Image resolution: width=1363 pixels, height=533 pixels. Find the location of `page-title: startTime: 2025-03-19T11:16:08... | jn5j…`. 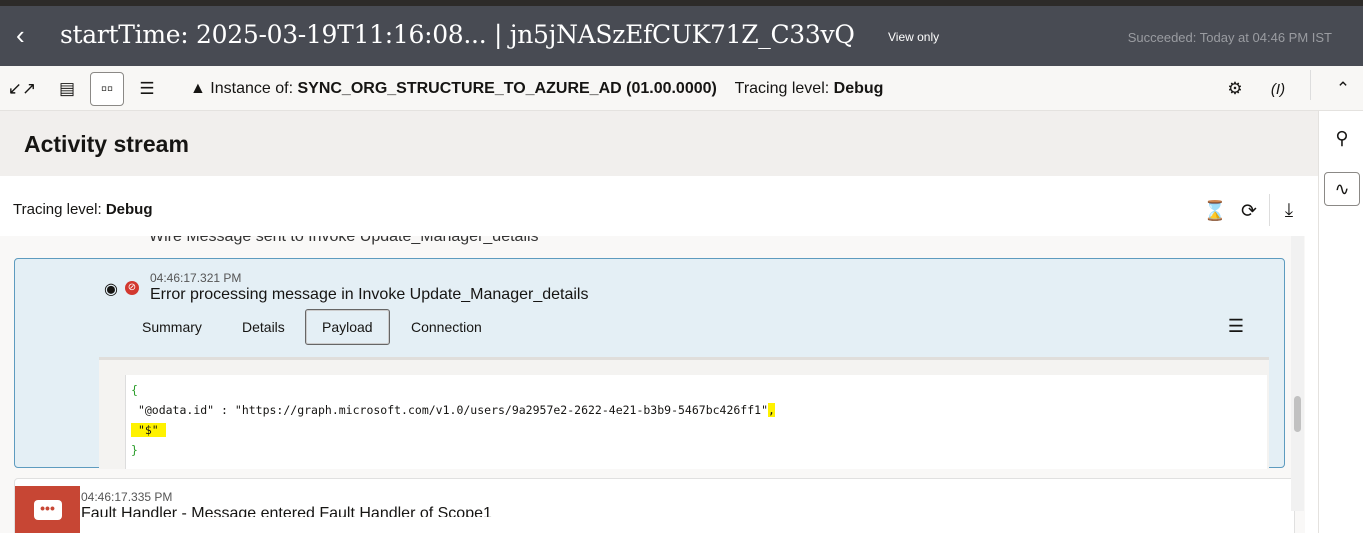

page-title: startTime: 2025-03-19T11:16:08... | jn5j… is located at coordinates (457, 34).